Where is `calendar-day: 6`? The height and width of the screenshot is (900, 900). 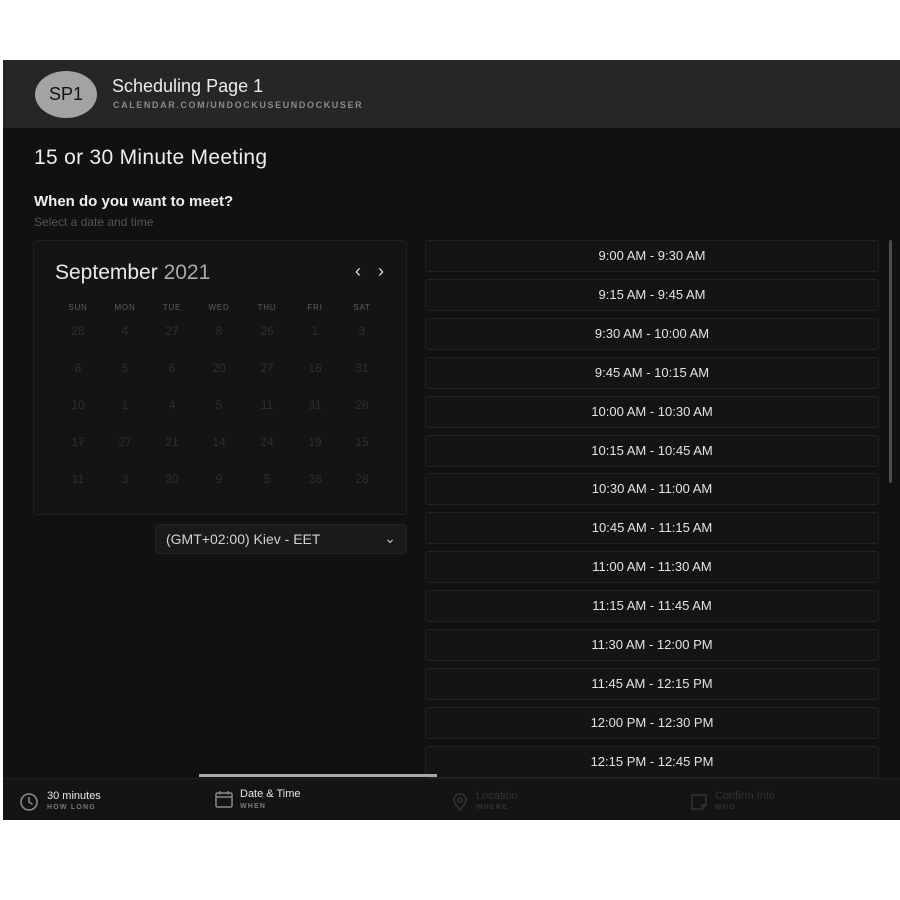
calendar-day: 6 is located at coordinates (172, 368).